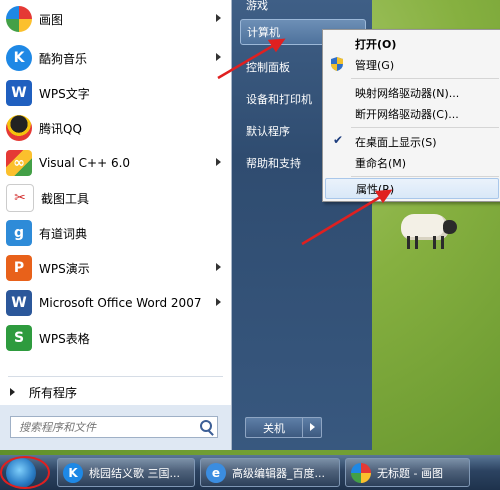  What do you see at coordinates (412, 43) in the screenshot?
I see `menu-item-open: 打开(O)` at bounding box center [412, 43].